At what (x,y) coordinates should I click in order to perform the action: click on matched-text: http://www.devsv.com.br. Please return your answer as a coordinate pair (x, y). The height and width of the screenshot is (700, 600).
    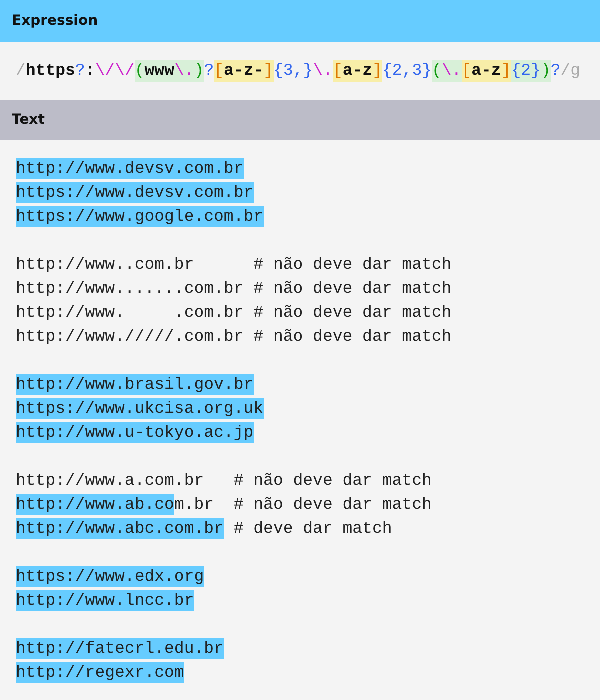
    Looking at the image, I should click on (130, 168).